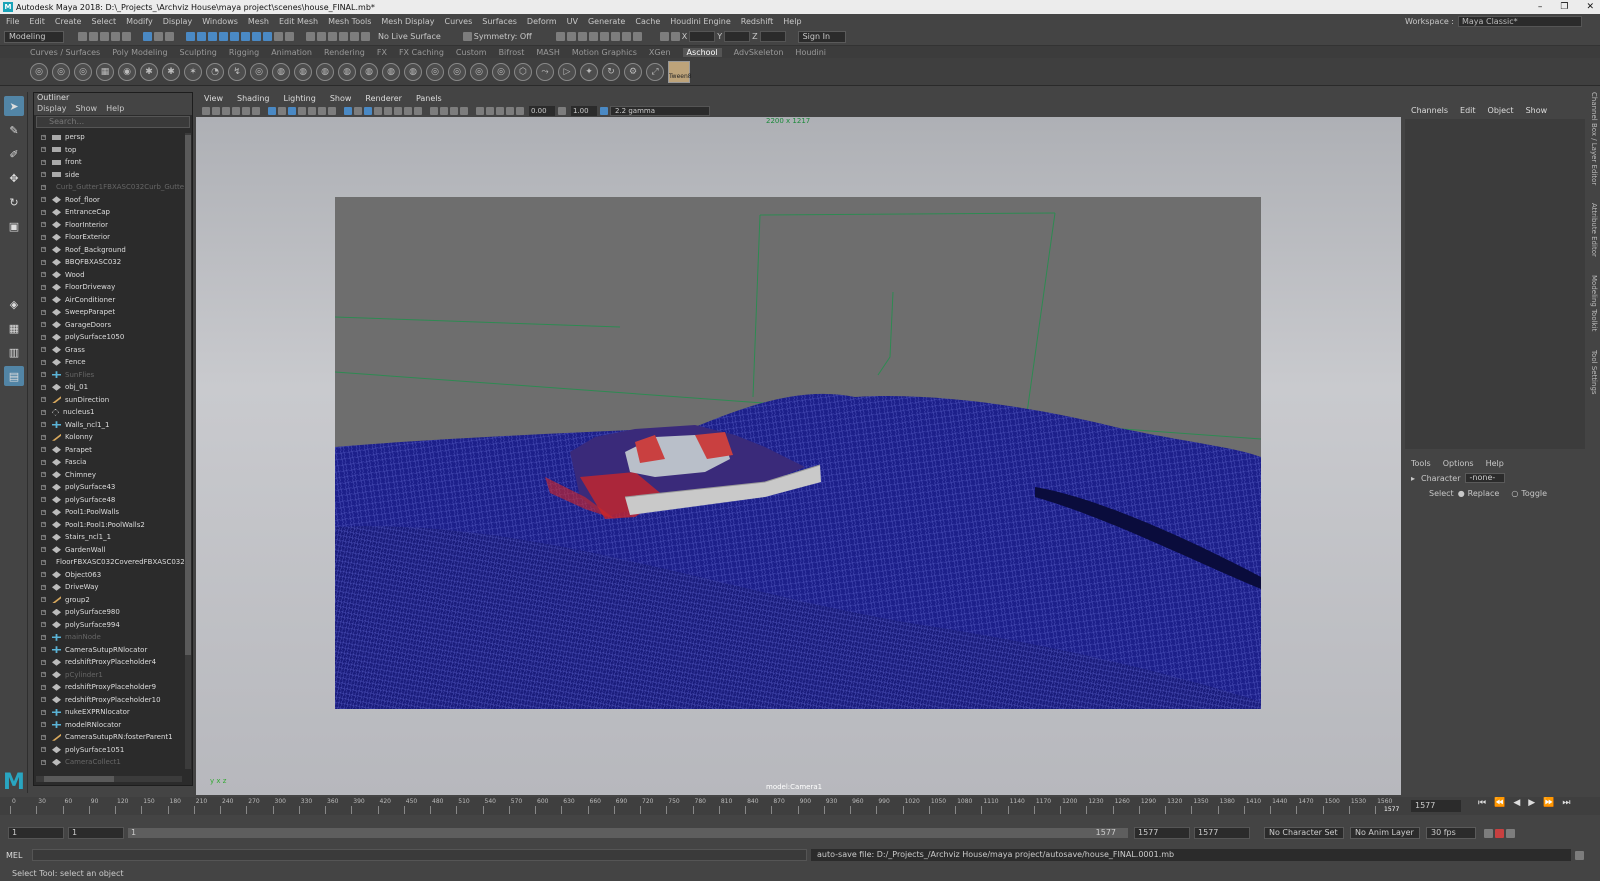 This screenshot has width=1600, height=881. I want to click on safe-action-icon, so click(322, 110).